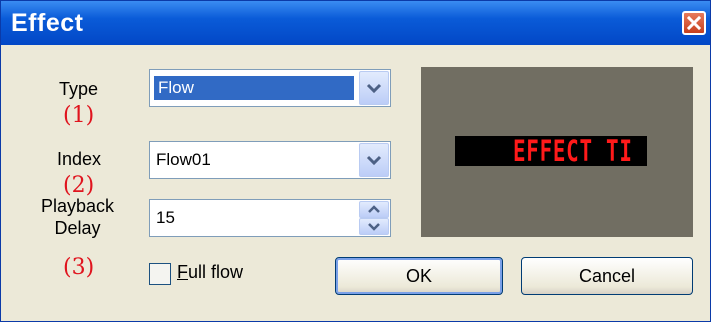  What do you see at coordinates (160, 274) in the screenshot?
I see `full-flow-checkbox` at bounding box center [160, 274].